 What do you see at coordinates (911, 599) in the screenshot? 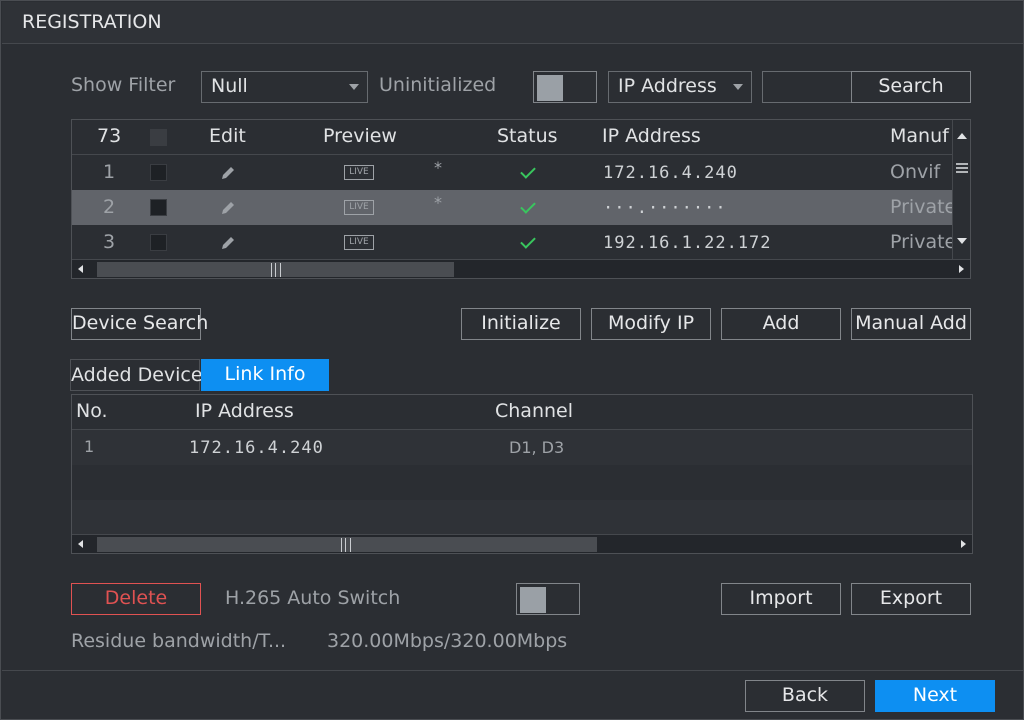
I see `export-button: Export` at bounding box center [911, 599].